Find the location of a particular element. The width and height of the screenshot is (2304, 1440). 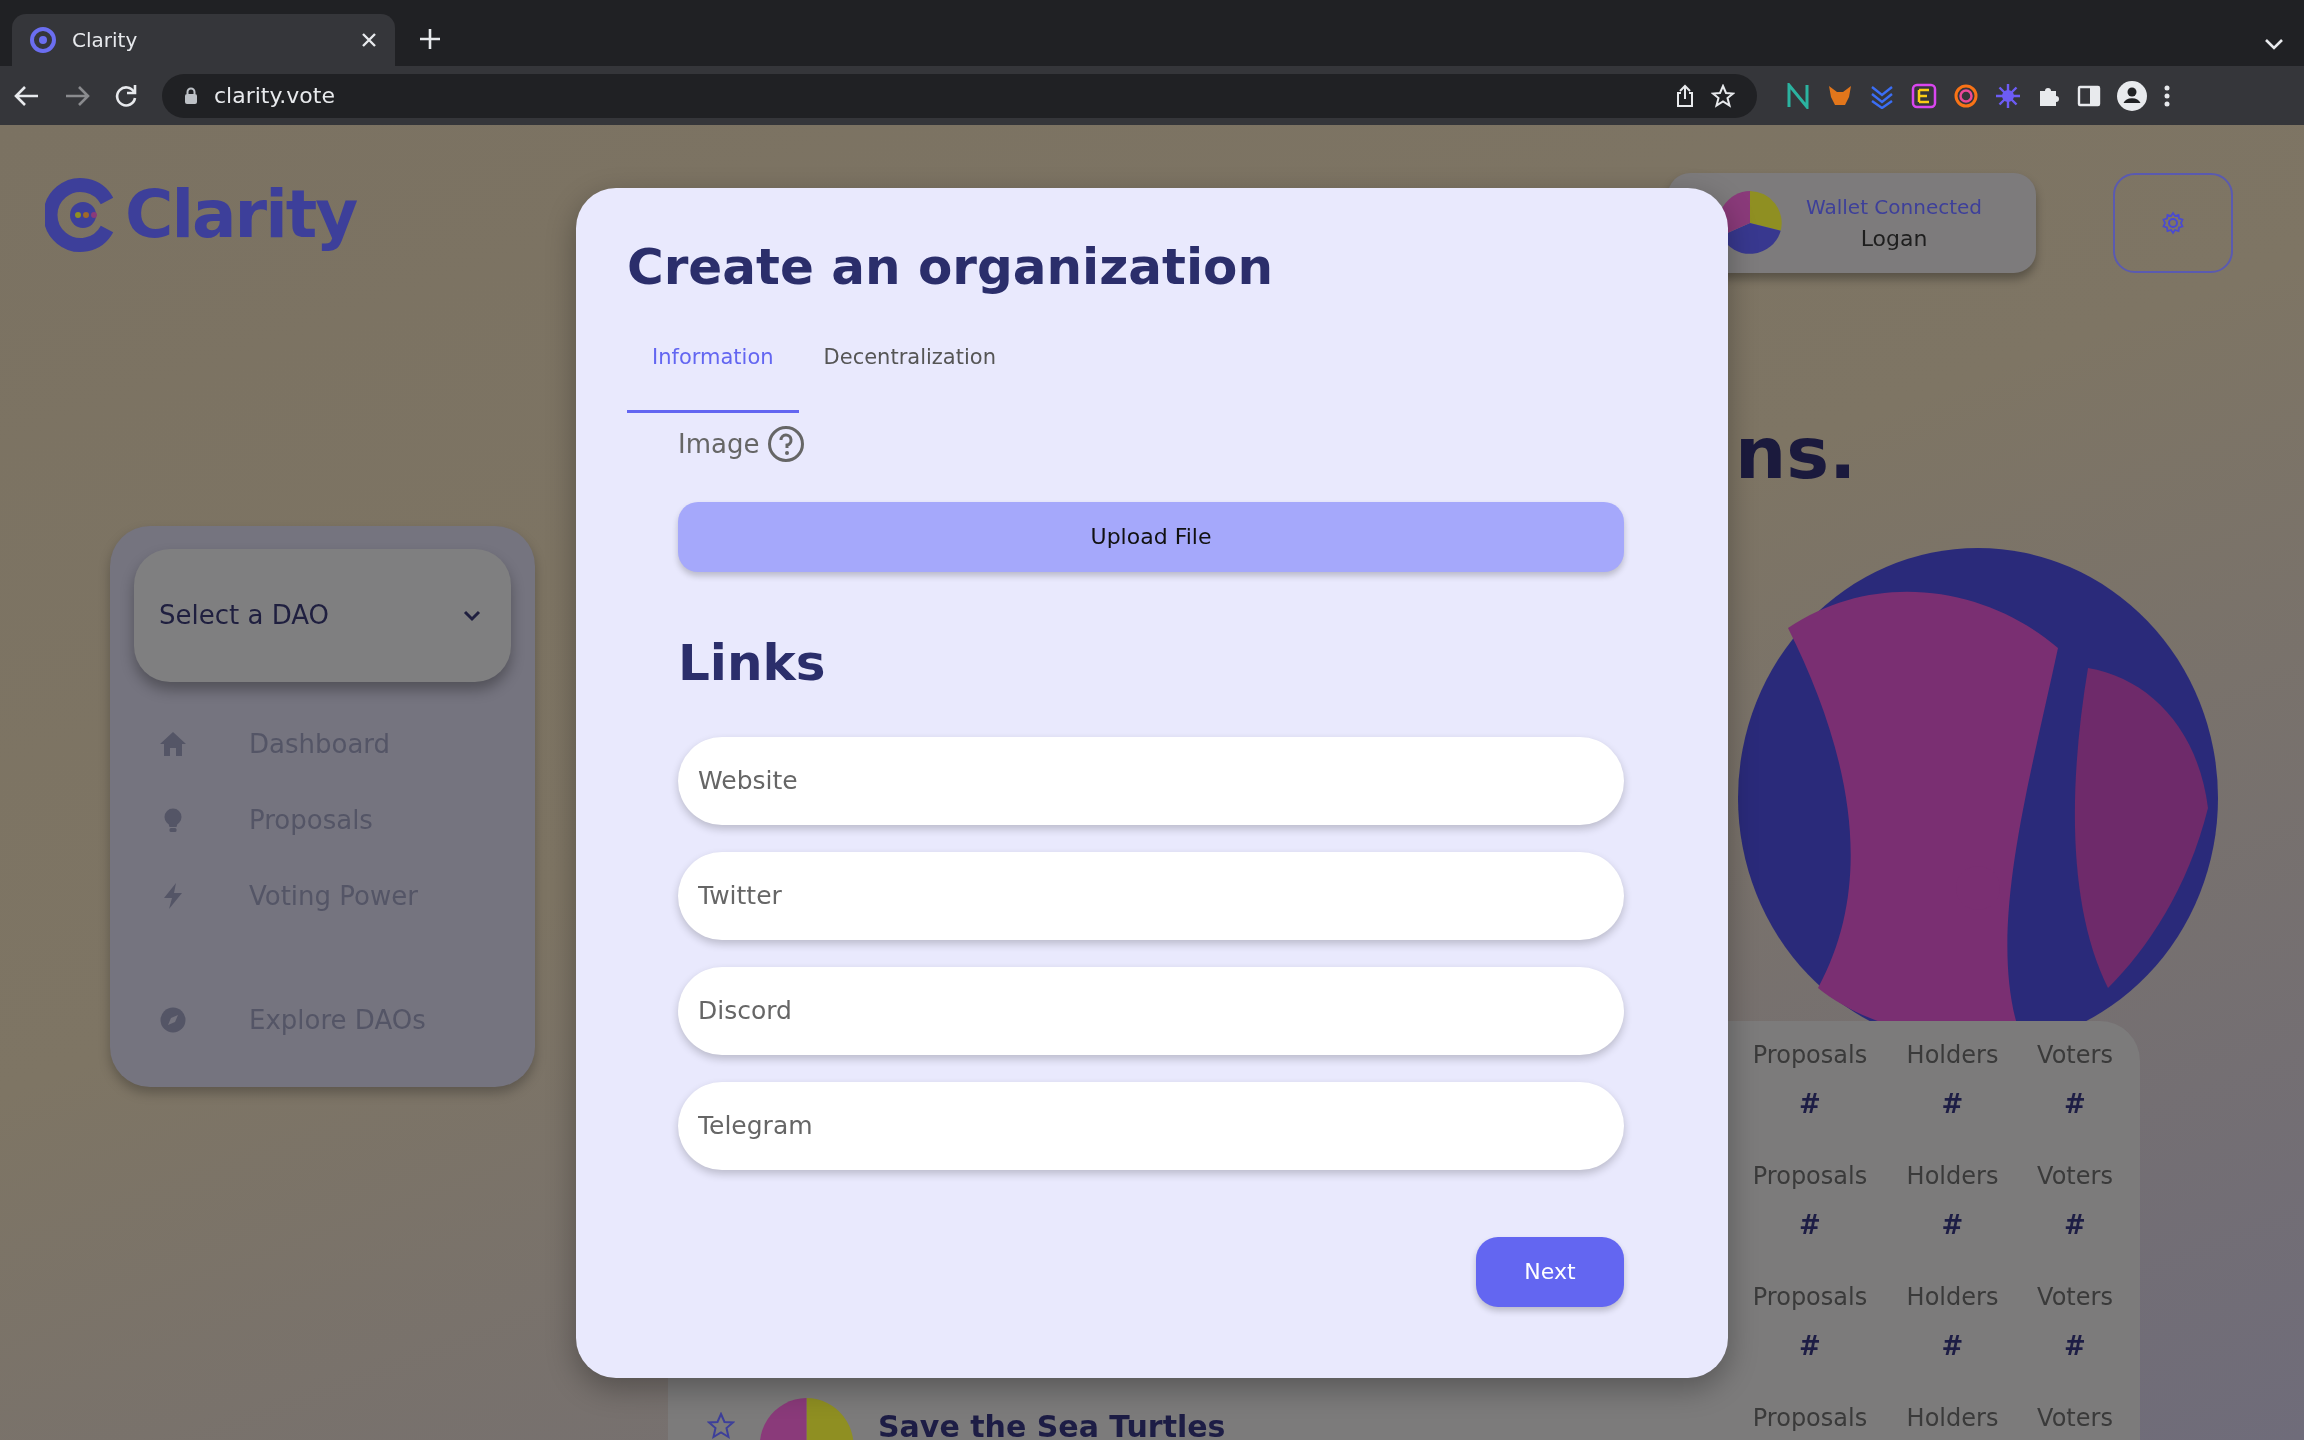

close-icon is located at coordinates (369, 40).